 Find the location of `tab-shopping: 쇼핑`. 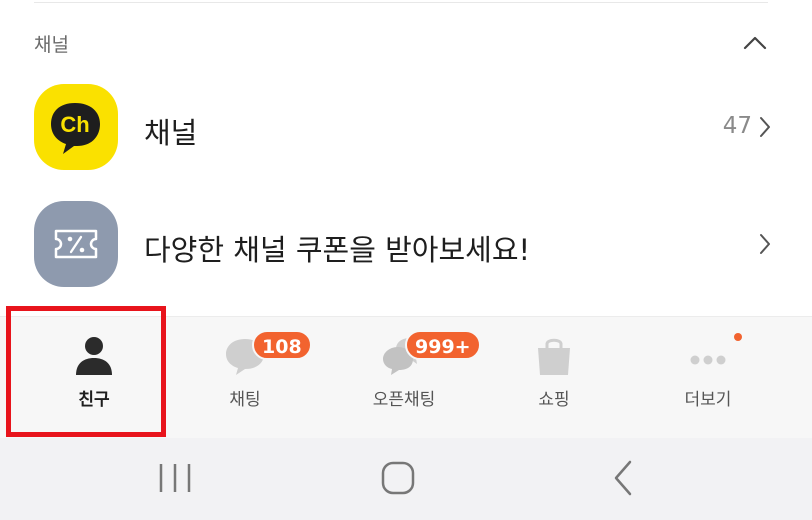

tab-shopping: 쇼핑 is located at coordinates (554, 378).